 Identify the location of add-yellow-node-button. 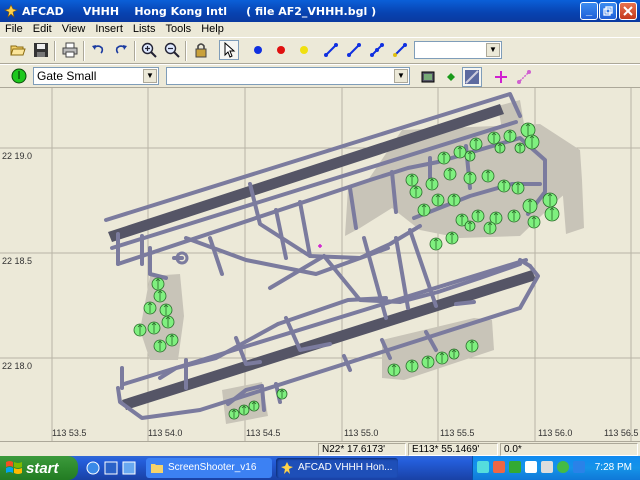
(304, 50).